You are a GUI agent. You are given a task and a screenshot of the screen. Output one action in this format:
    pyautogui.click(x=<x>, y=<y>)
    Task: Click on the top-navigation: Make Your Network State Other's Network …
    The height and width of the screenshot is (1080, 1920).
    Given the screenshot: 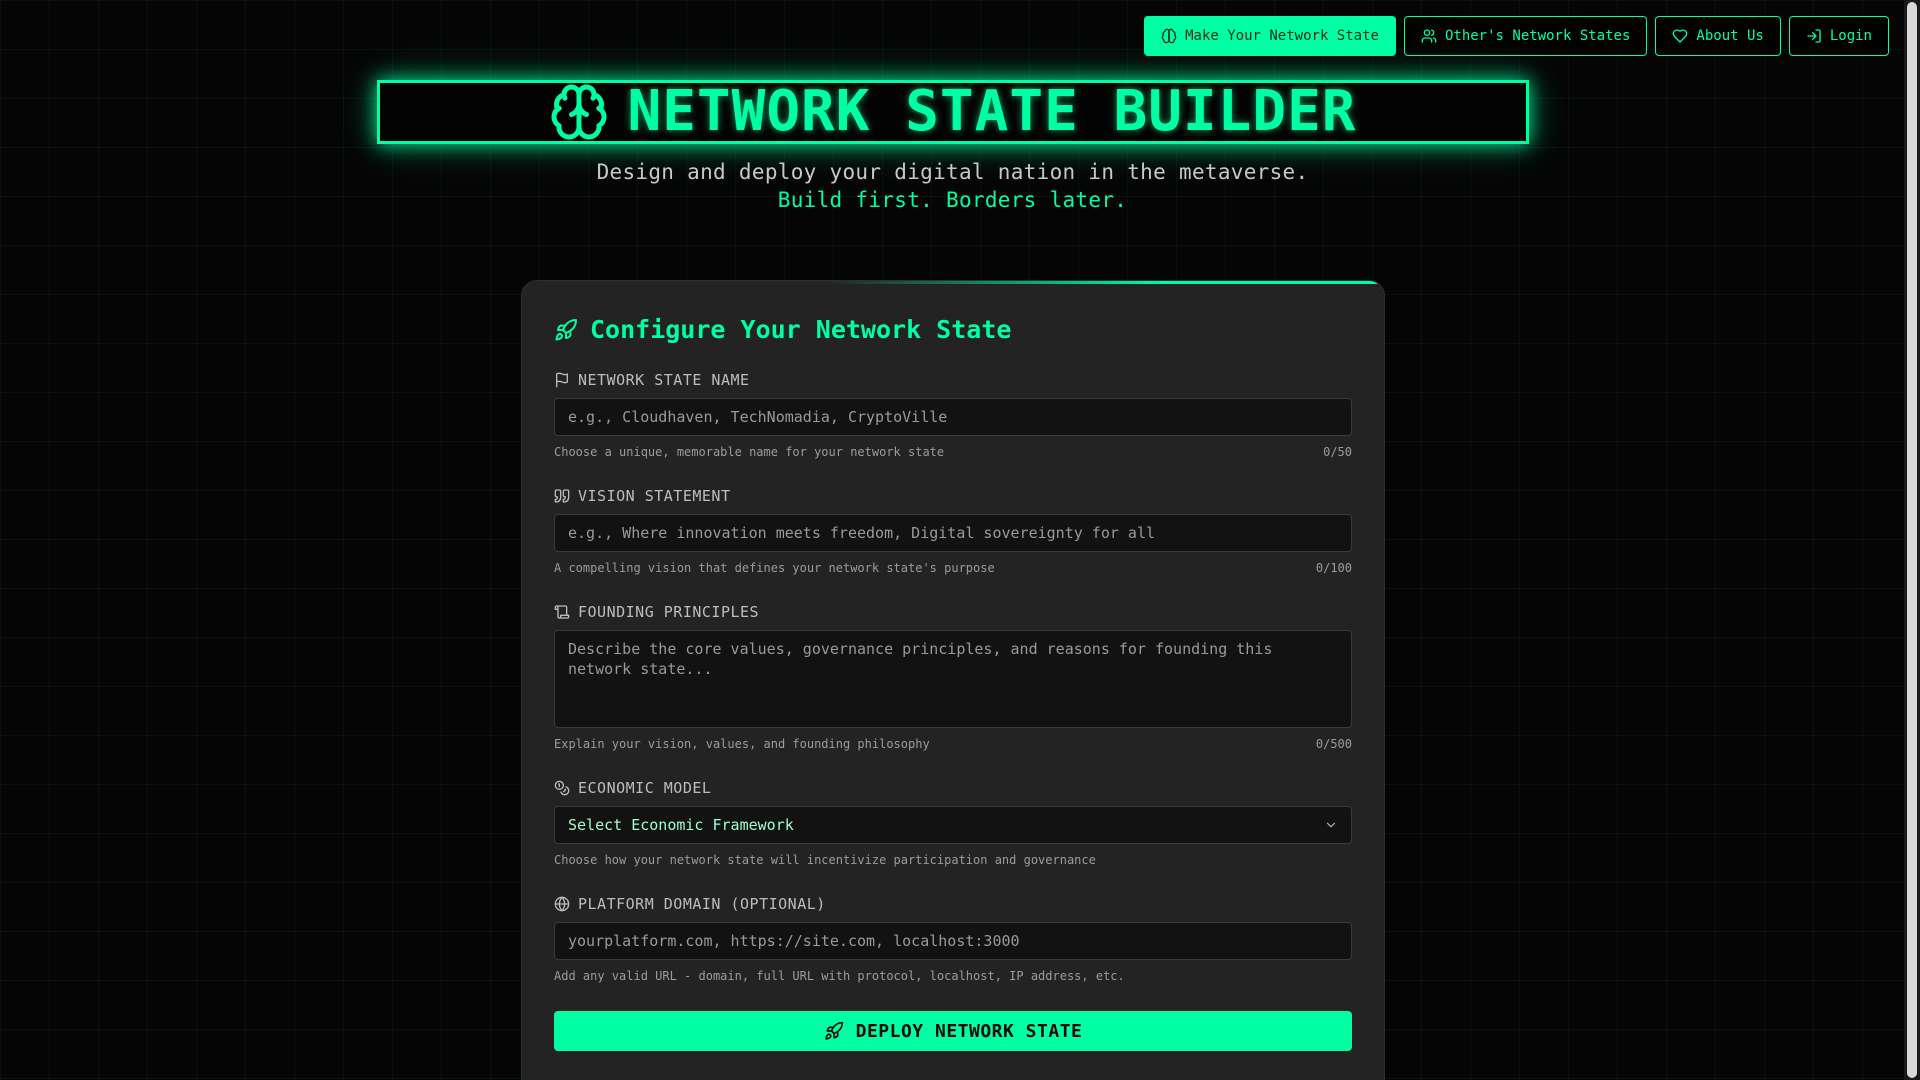 What is the action you would take?
    pyautogui.click(x=1516, y=36)
    